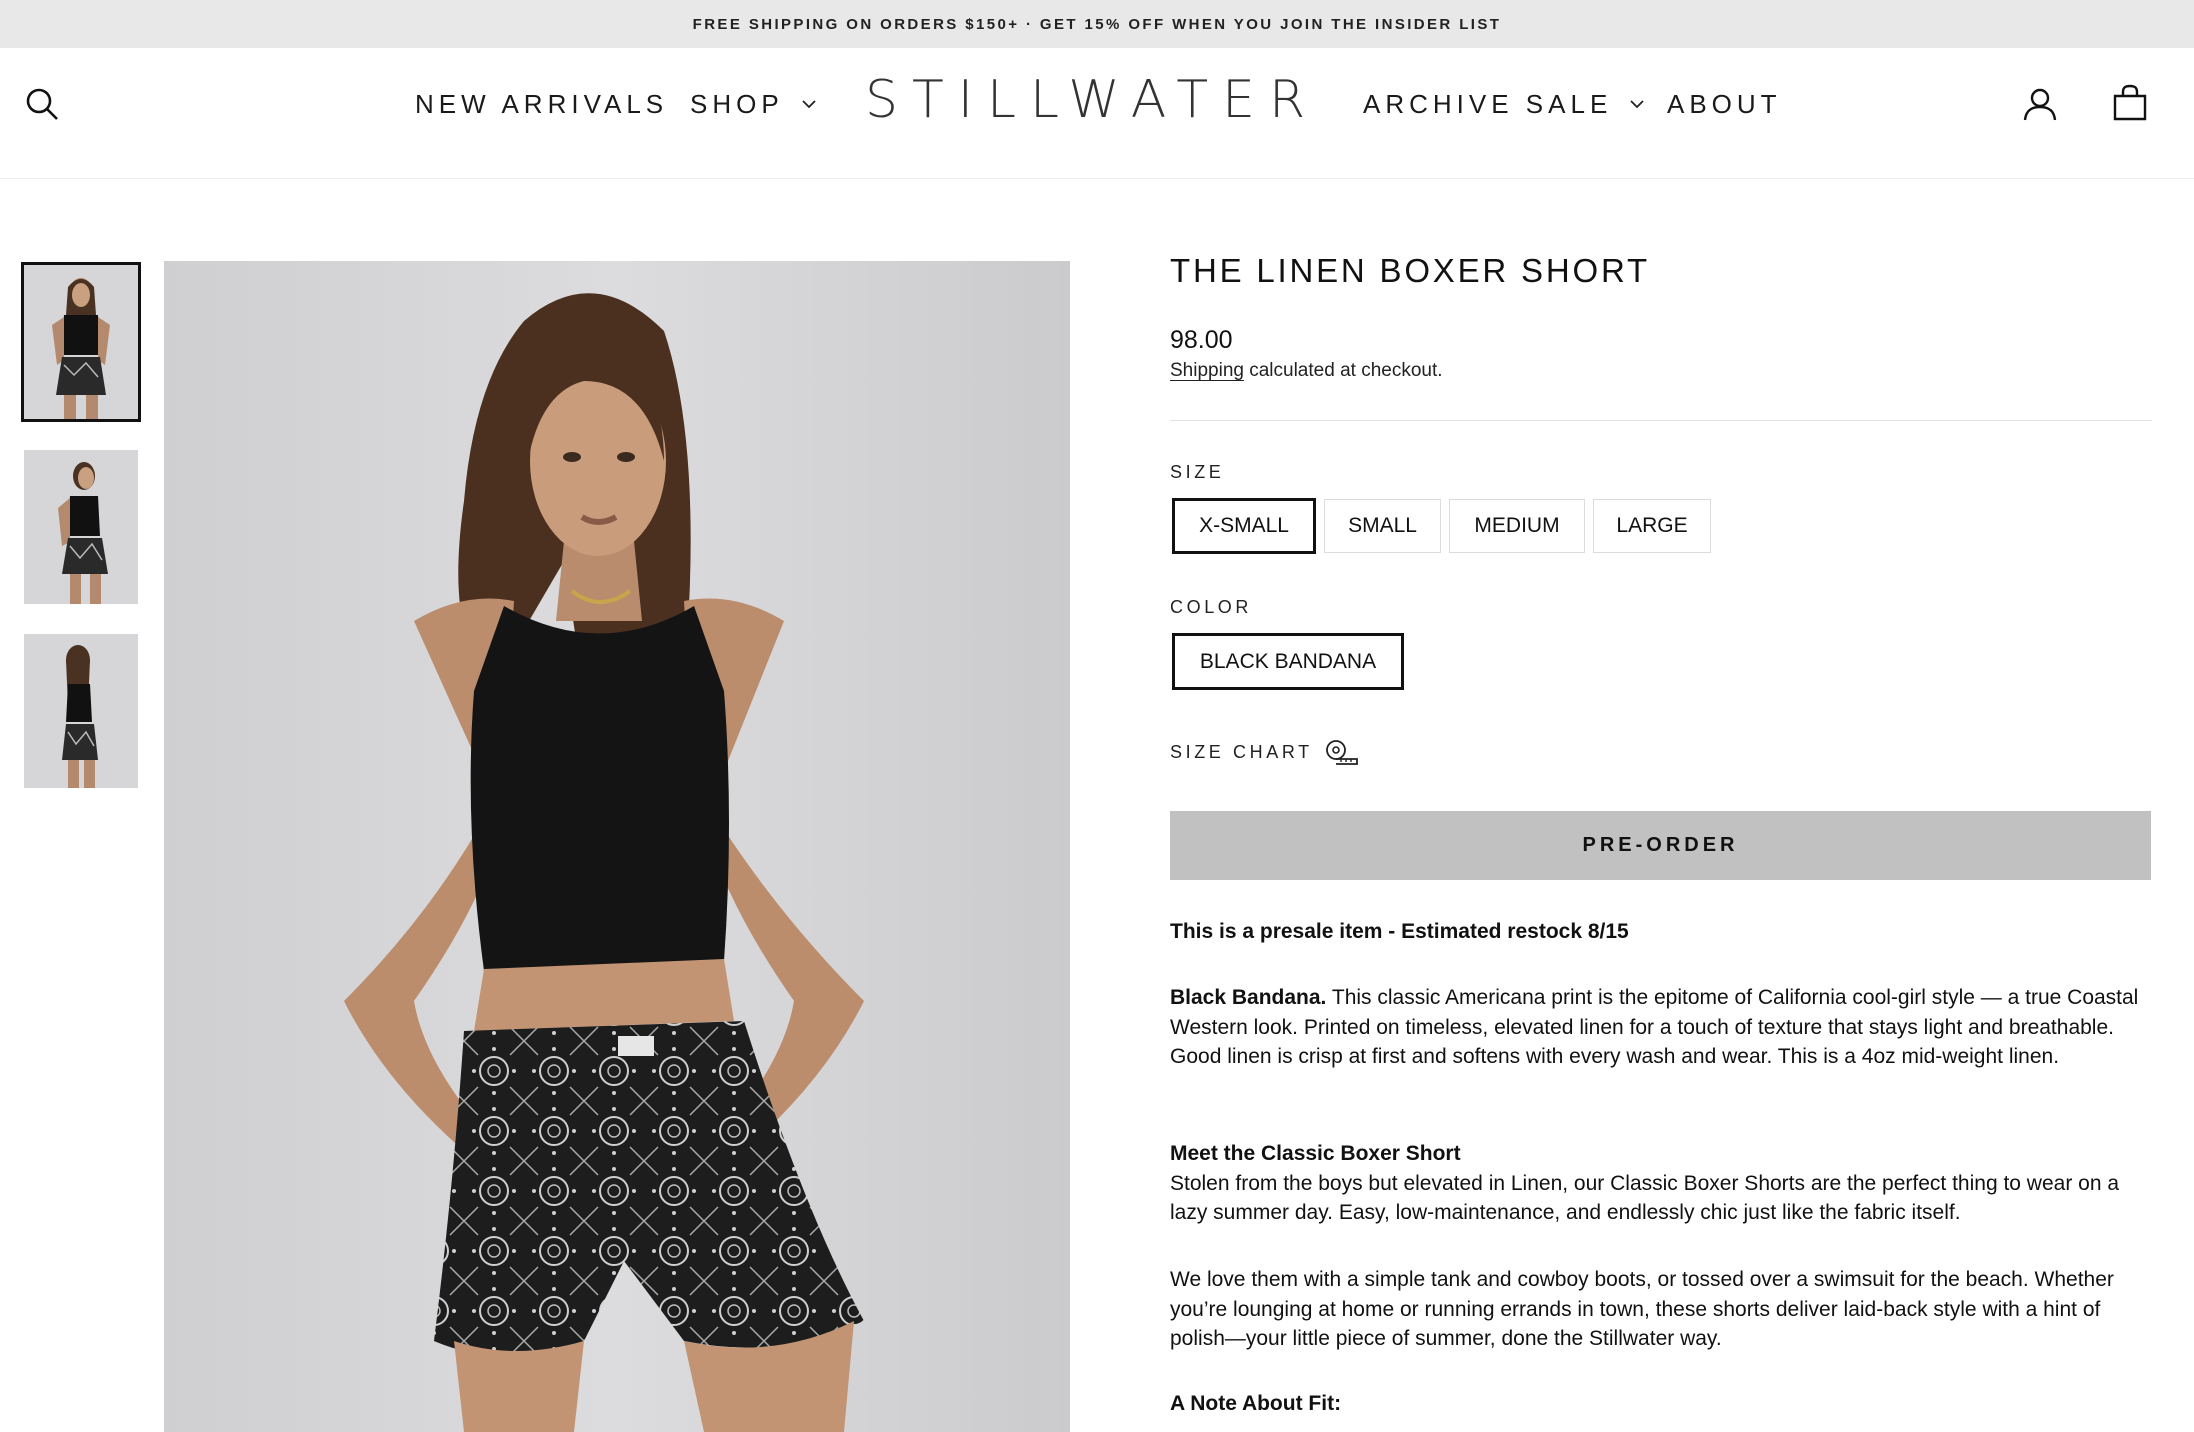  I want to click on size-label: SIZE, so click(1197, 472).